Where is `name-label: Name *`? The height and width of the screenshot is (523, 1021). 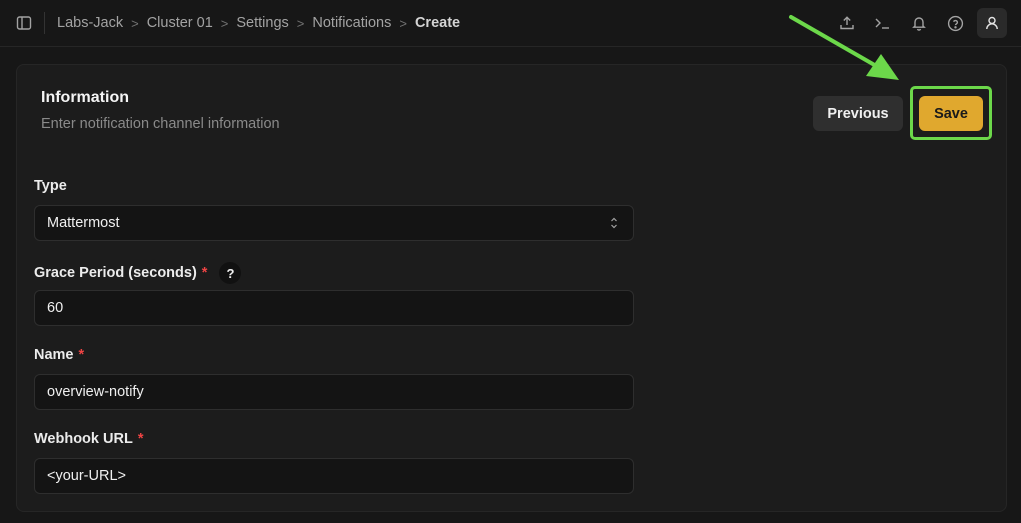
name-label: Name * is located at coordinates (59, 355).